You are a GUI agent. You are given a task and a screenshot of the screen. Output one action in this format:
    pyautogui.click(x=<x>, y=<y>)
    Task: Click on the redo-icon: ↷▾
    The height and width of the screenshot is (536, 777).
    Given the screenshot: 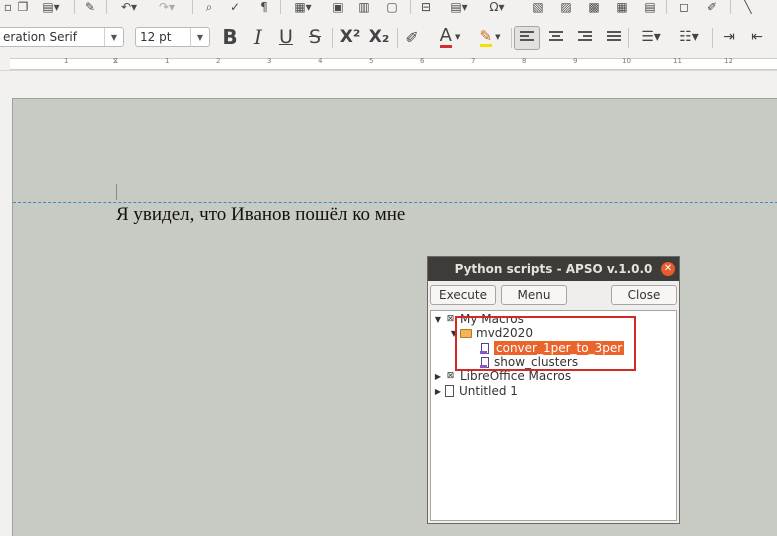 What is the action you would take?
    pyautogui.click(x=167, y=7)
    